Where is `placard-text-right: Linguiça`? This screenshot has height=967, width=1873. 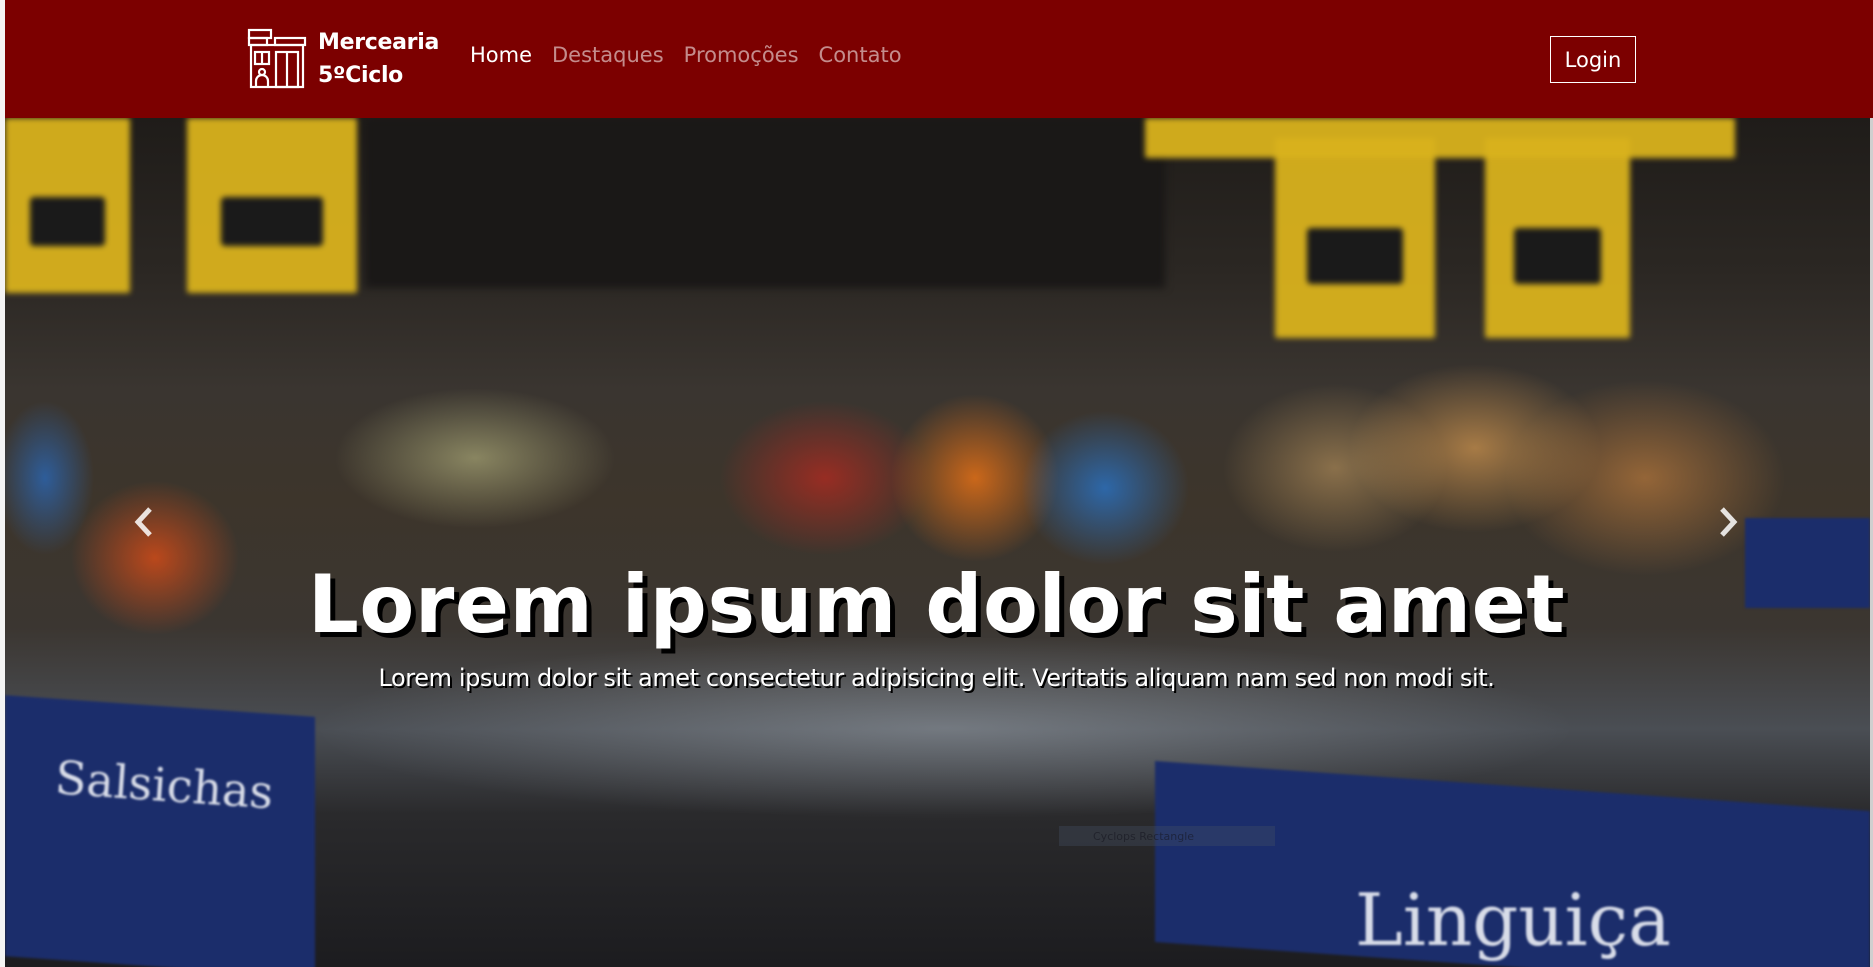
placard-text-right: Linguiça is located at coordinates (1513, 920).